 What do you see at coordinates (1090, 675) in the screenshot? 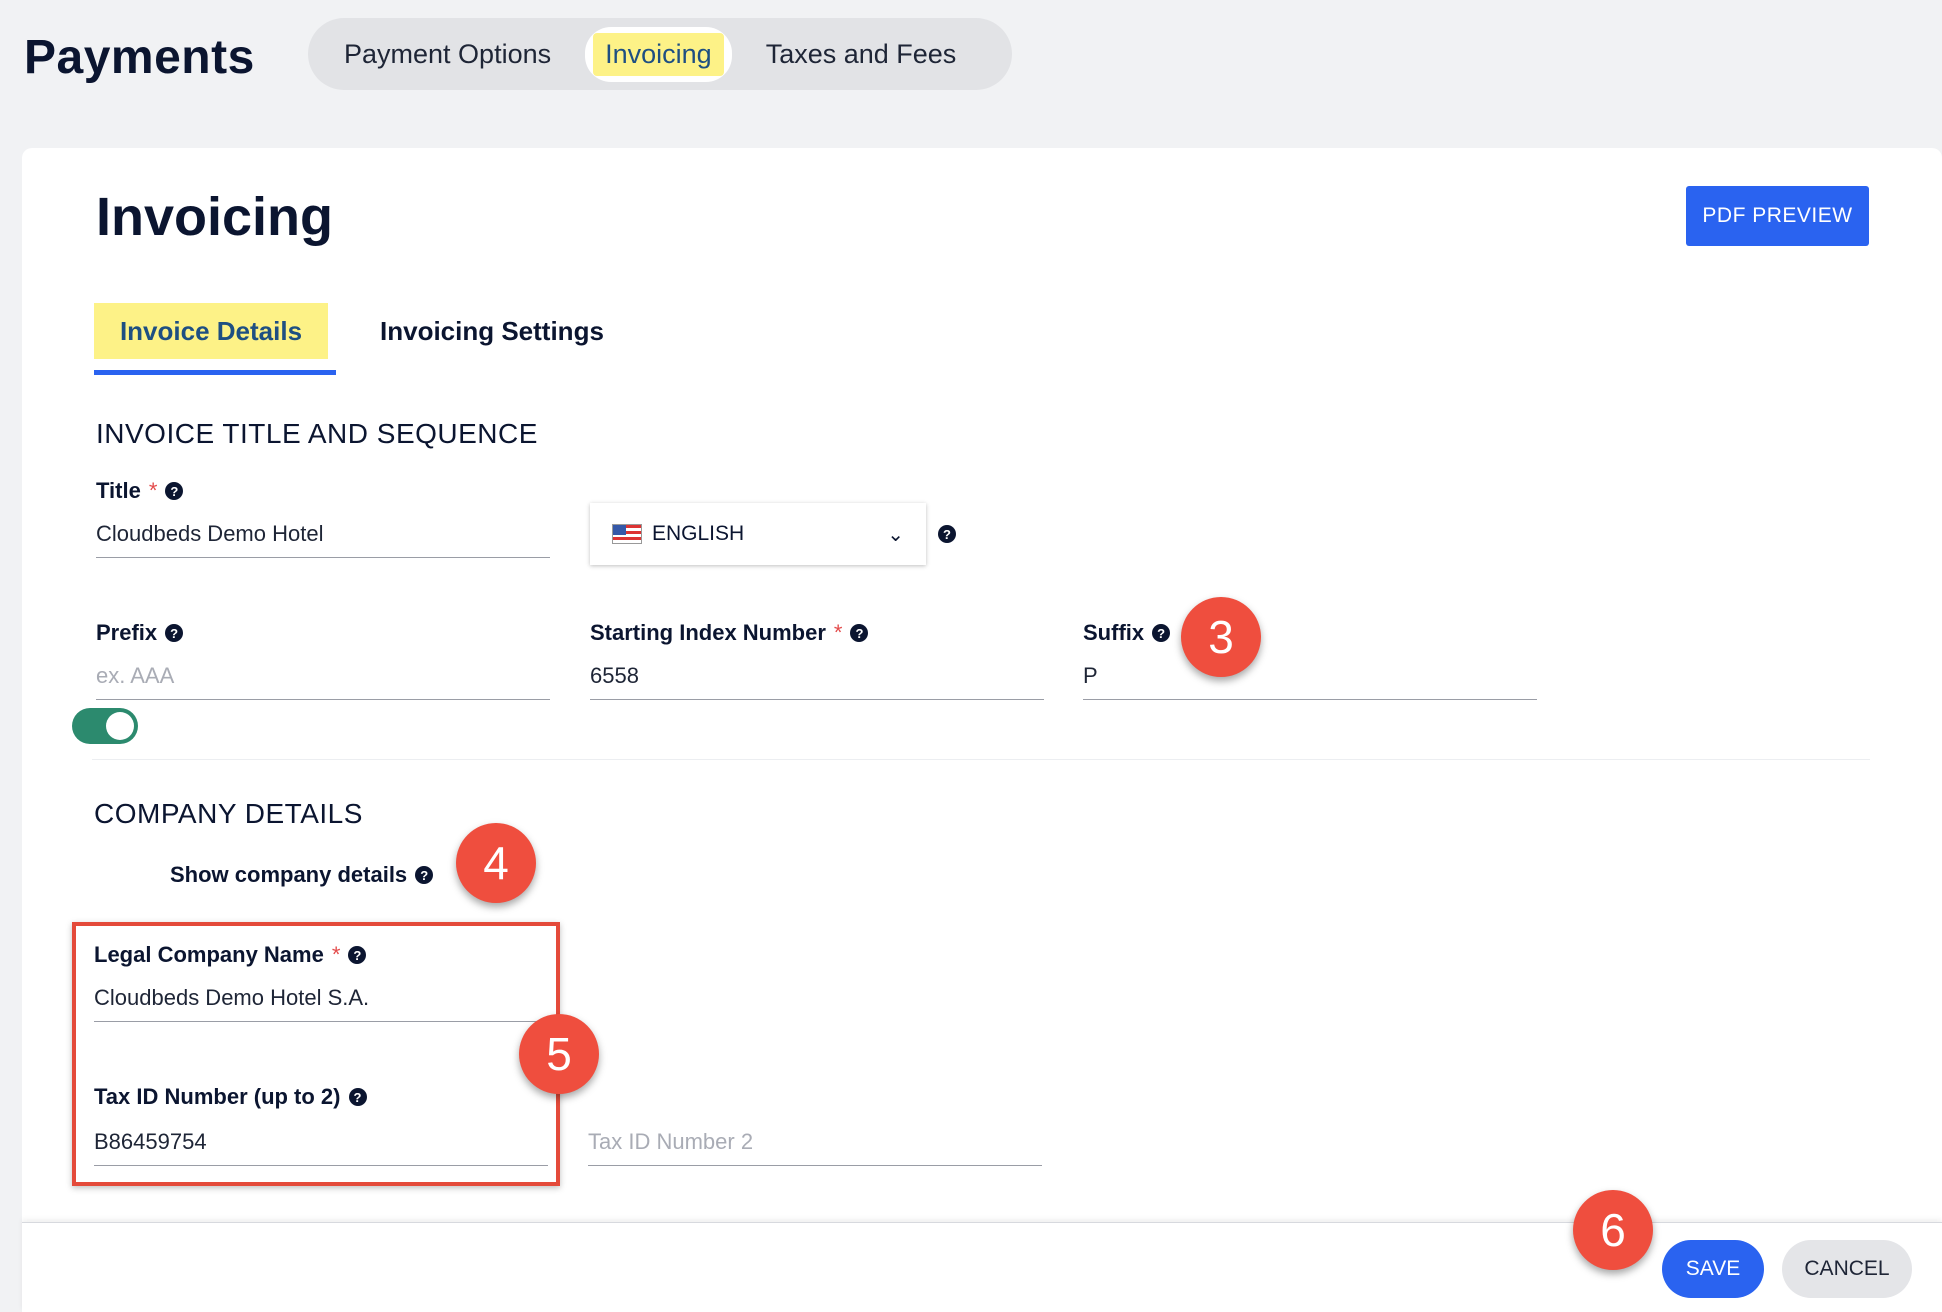
I see `suffix-value: P` at bounding box center [1090, 675].